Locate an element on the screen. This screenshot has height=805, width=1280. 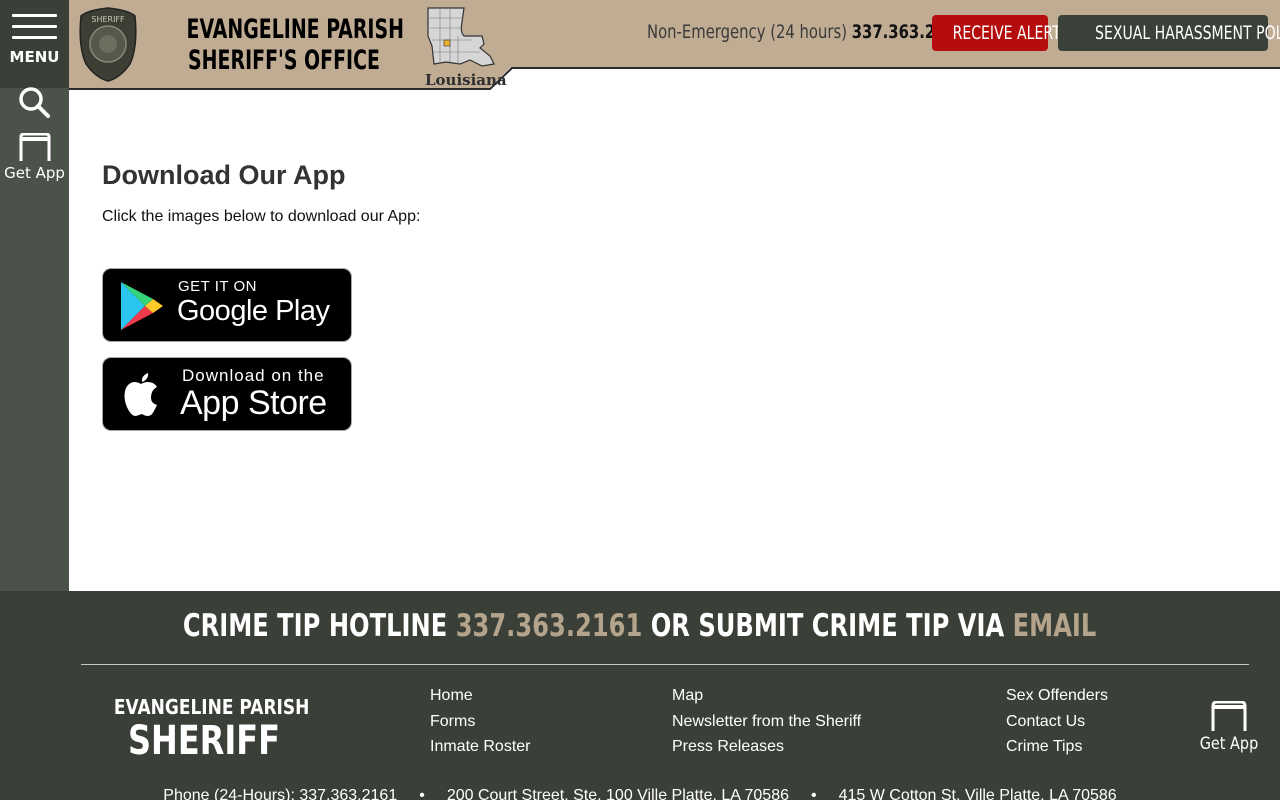
get-app-button: Get App is located at coordinates (34, 159).